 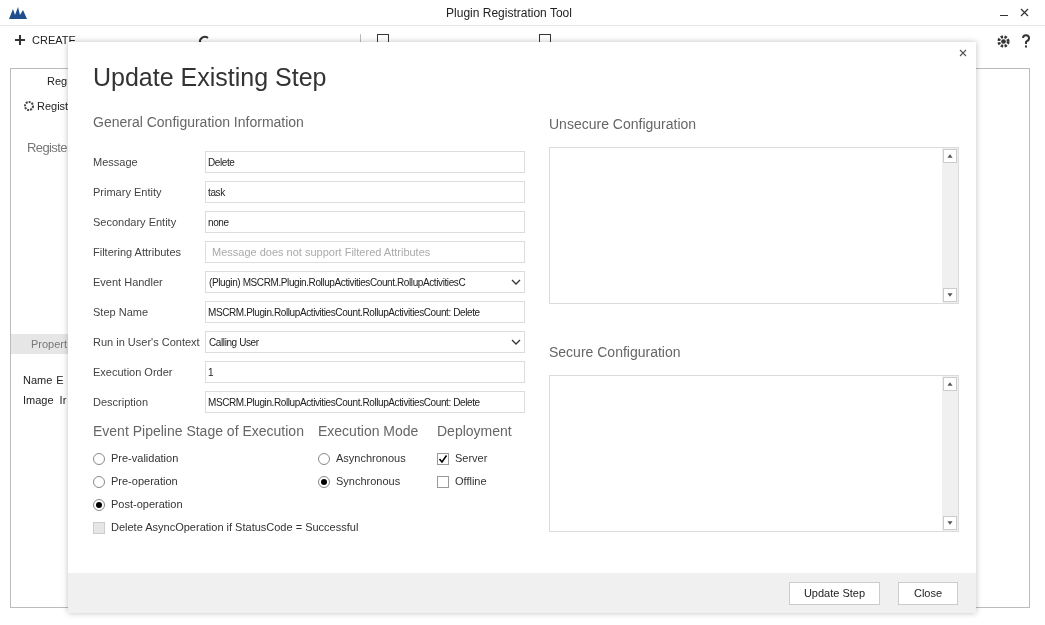 What do you see at coordinates (121, 402) in the screenshot?
I see `field-label: Description` at bounding box center [121, 402].